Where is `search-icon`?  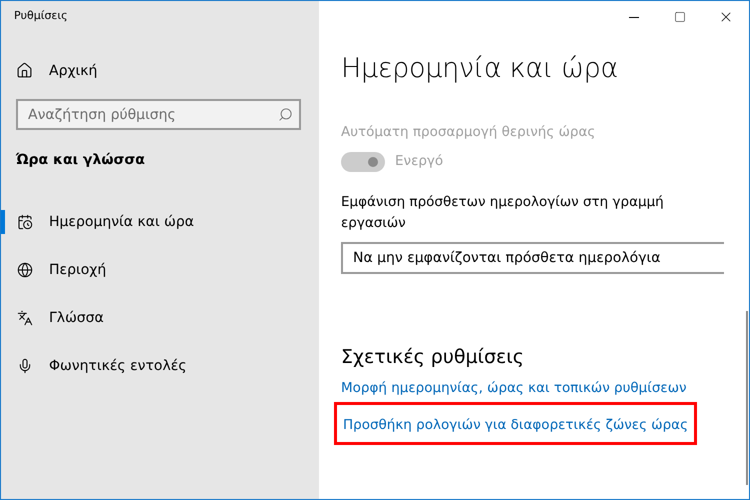 search-icon is located at coordinates (285, 114).